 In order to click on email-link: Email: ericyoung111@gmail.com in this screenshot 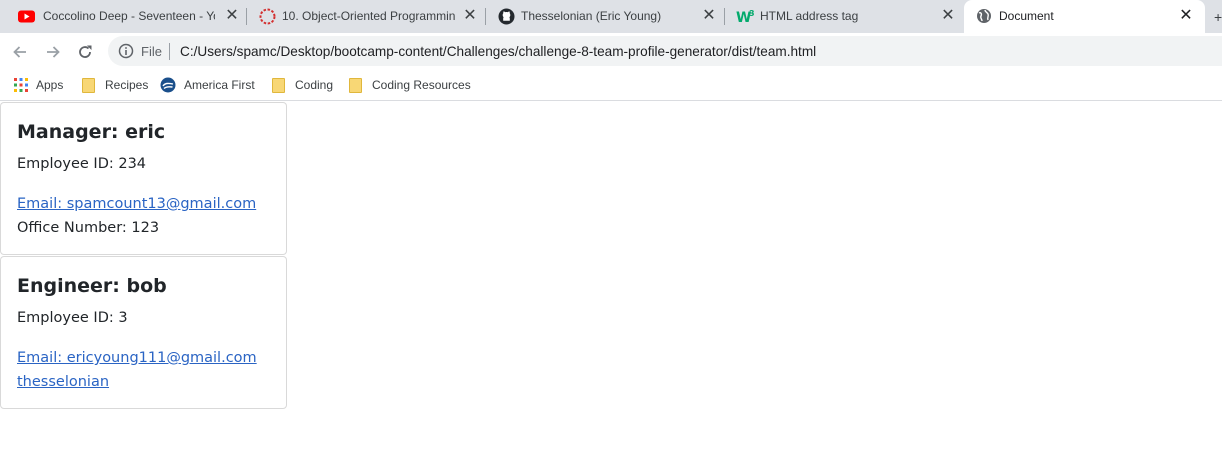, I will do `click(137, 358)`.